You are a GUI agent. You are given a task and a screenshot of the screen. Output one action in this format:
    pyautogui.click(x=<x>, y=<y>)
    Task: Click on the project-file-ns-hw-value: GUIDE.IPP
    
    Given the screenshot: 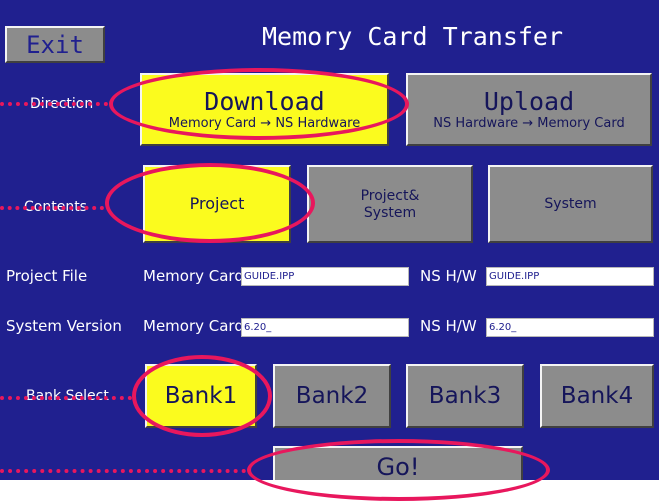 What is the action you would take?
    pyautogui.click(x=570, y=276)
    